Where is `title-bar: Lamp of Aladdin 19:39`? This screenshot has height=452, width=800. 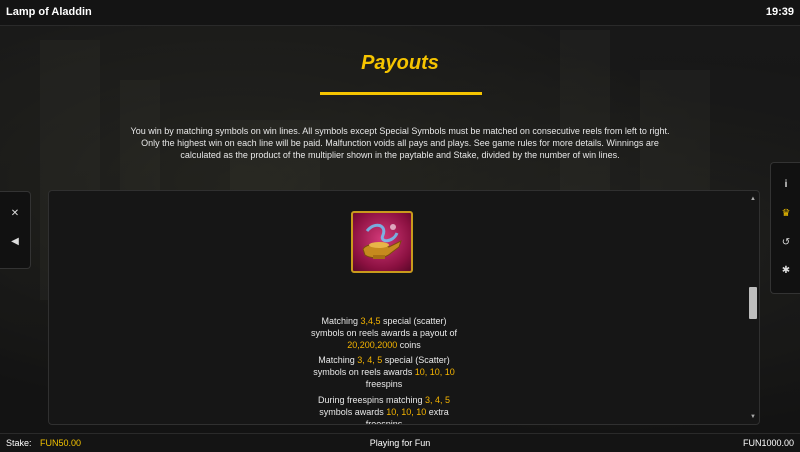 title-bar: Lamp of Aladdin 19:39 is located at coordinates (400, 13).